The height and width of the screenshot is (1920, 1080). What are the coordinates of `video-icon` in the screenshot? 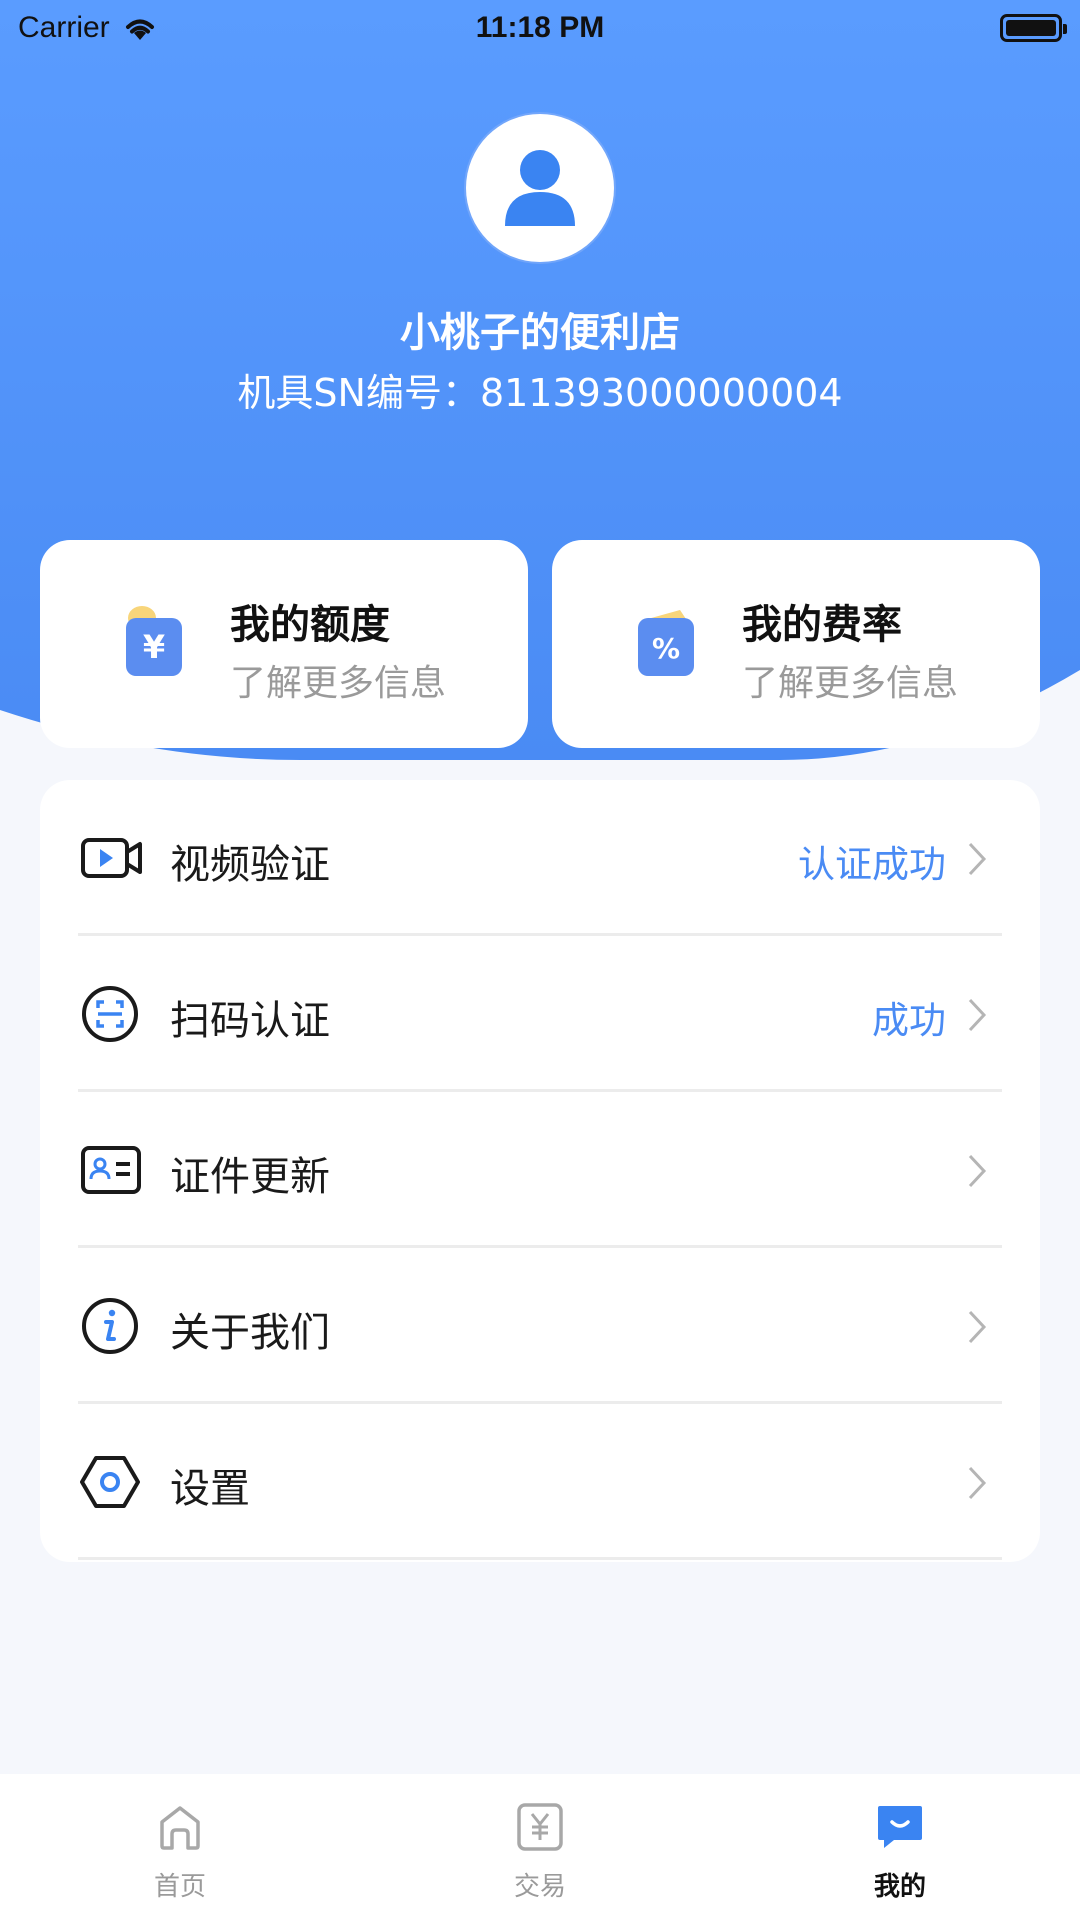 It's located at (111, 858).